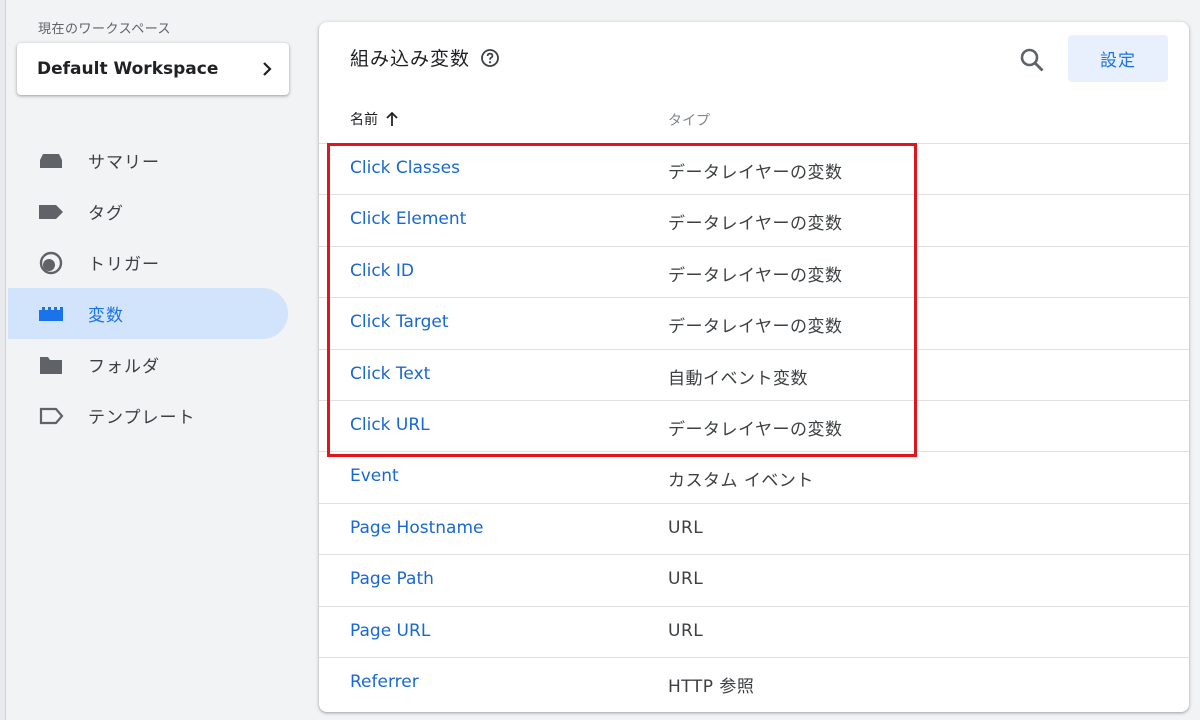 This screenshot has height=720, width=1200. I want to click on variable-name-link: Page URL, so click(390, 631).